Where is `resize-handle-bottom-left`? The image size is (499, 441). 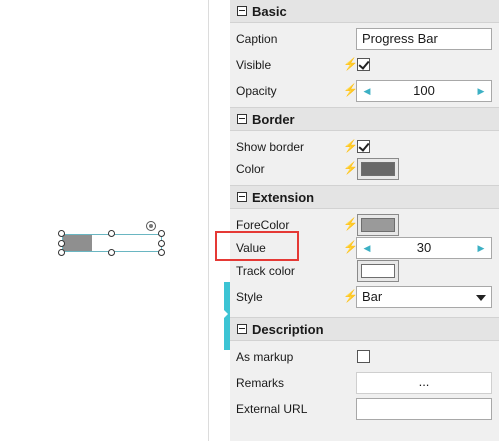 resize-handle-bottom-left is located at coordinates (61, 252).